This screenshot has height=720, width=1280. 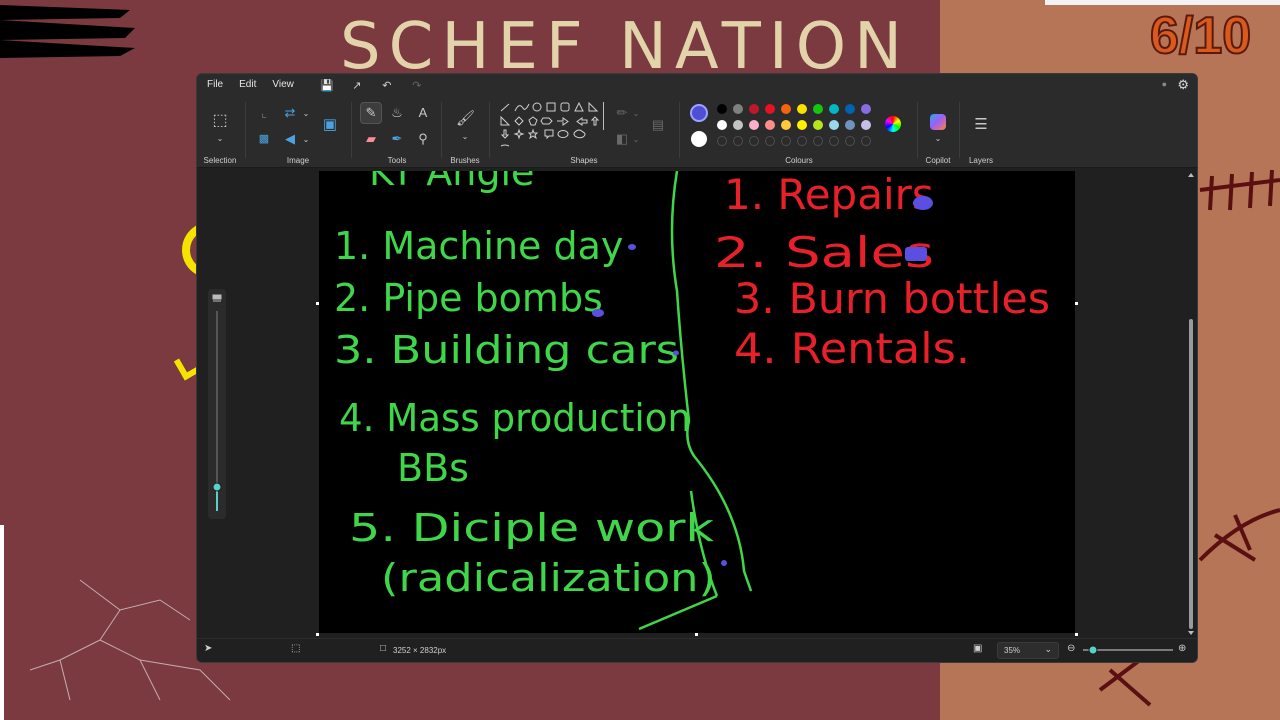 What do you see at coordinates (468, 298) in the screenshot?
I see `left-item-2: 2. Pipe bombs` at bounding box center [468, 298].